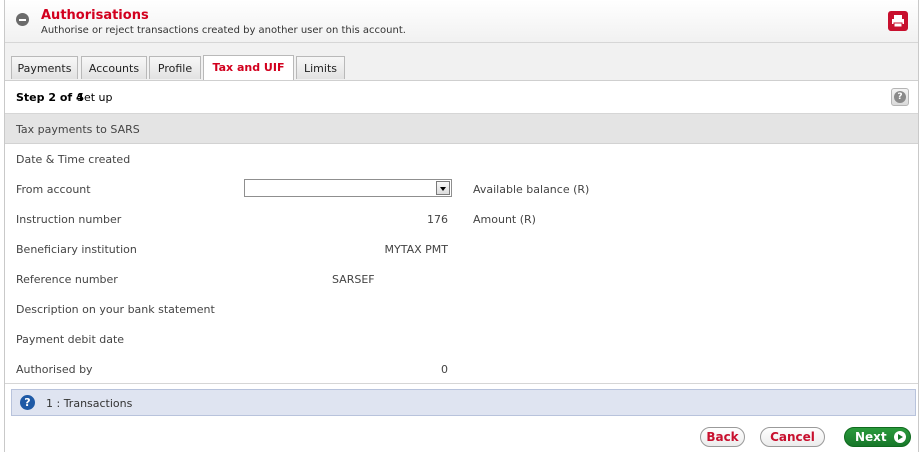 The height and width of the screenshot is (452, 921). I want to click on tab-profile: Profile, so click(175, 67).